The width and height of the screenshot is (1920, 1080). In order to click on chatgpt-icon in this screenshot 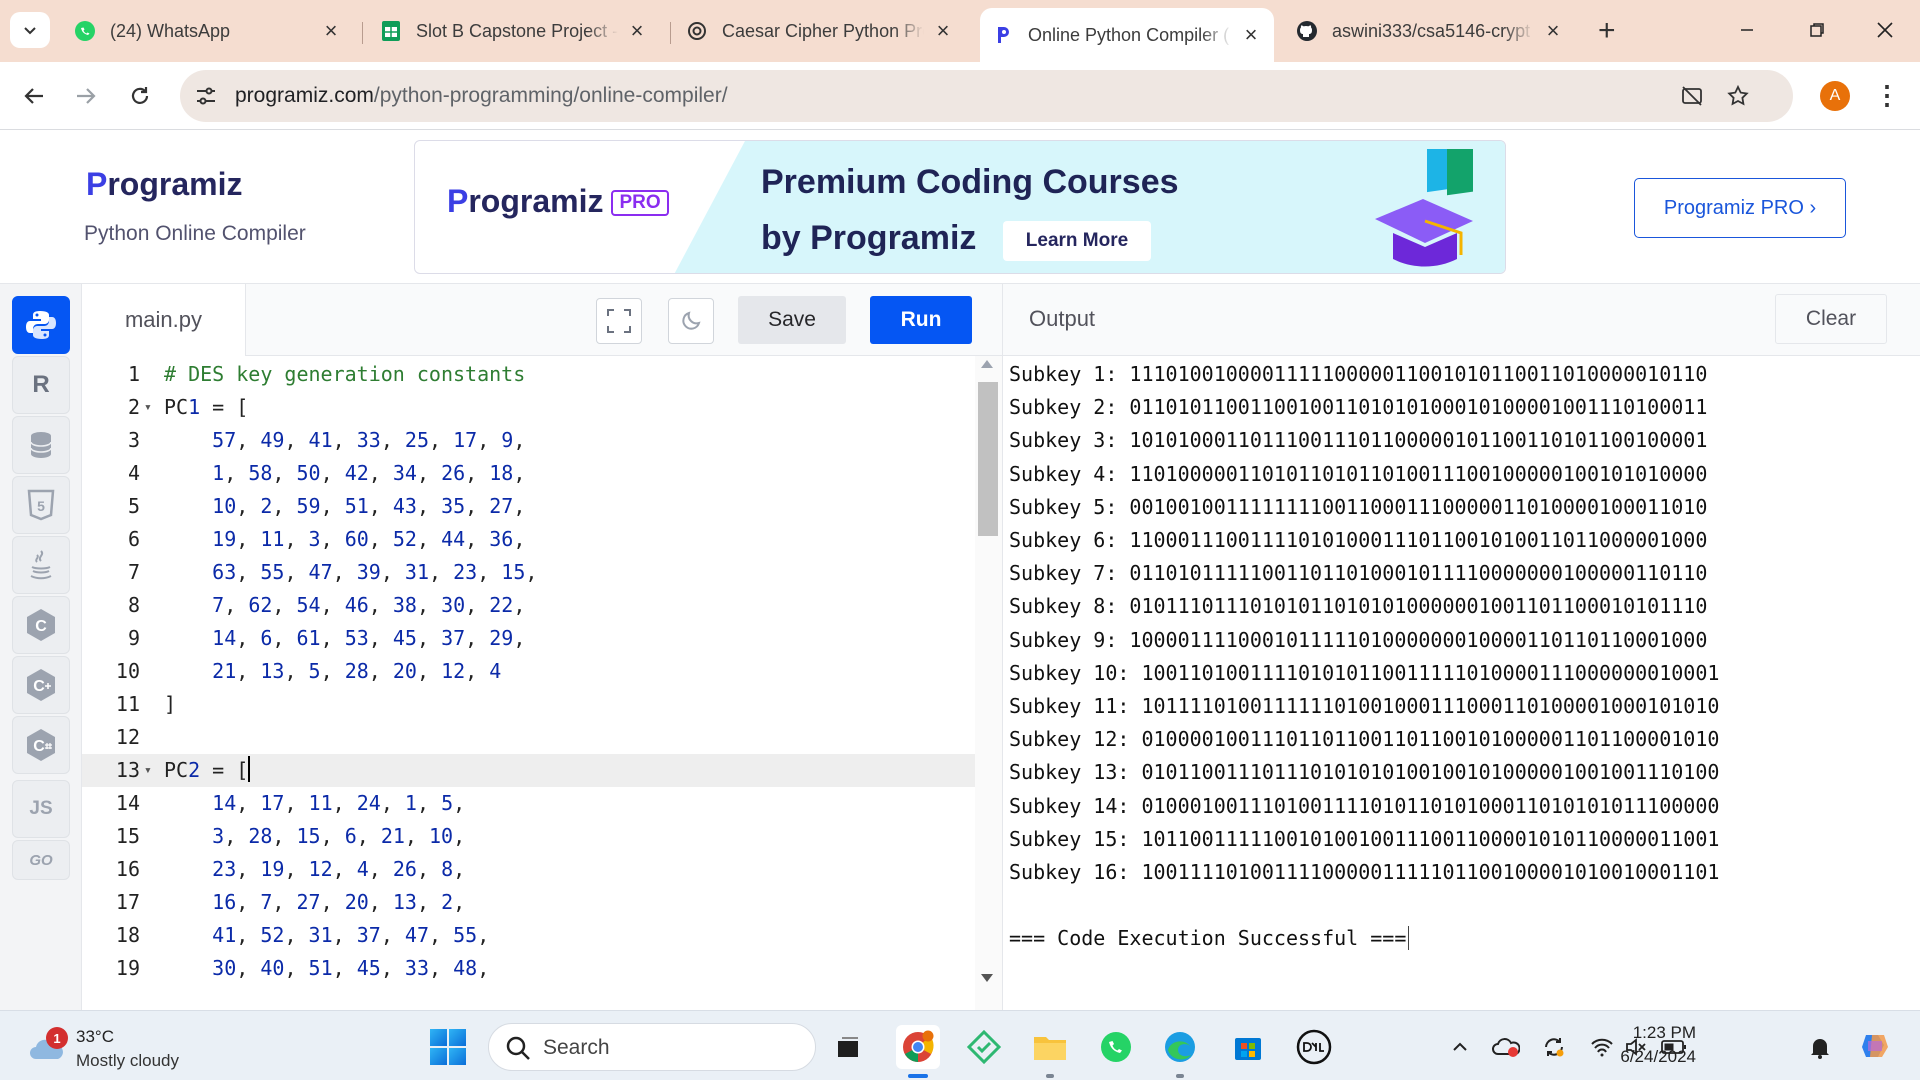, I will do `click(697, 31)`.